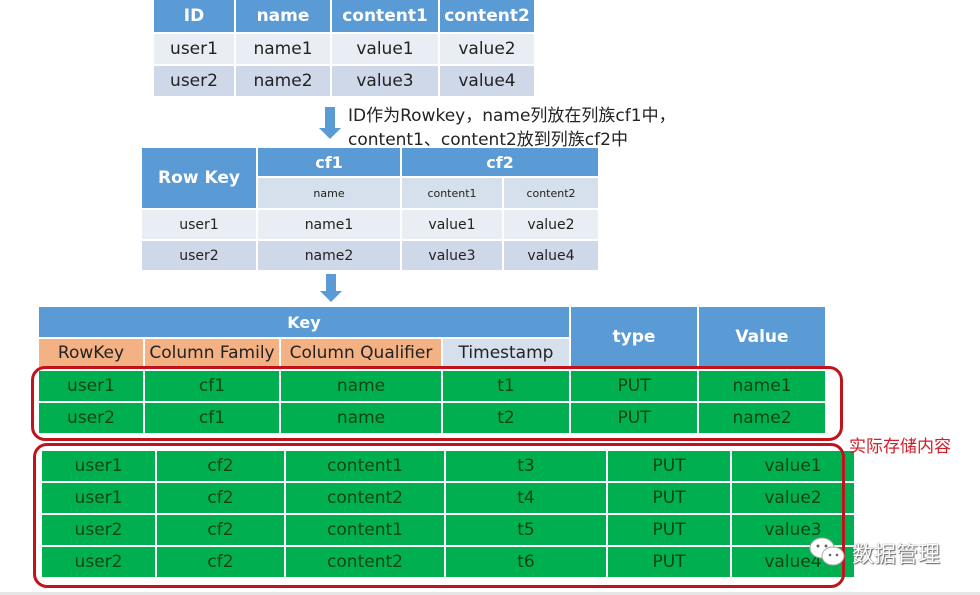 This screenshot has width=980, height=595. Describe the element at coordinates (896, 555) in the screenshot. I see `watermark-text: 数据管理` at that location.